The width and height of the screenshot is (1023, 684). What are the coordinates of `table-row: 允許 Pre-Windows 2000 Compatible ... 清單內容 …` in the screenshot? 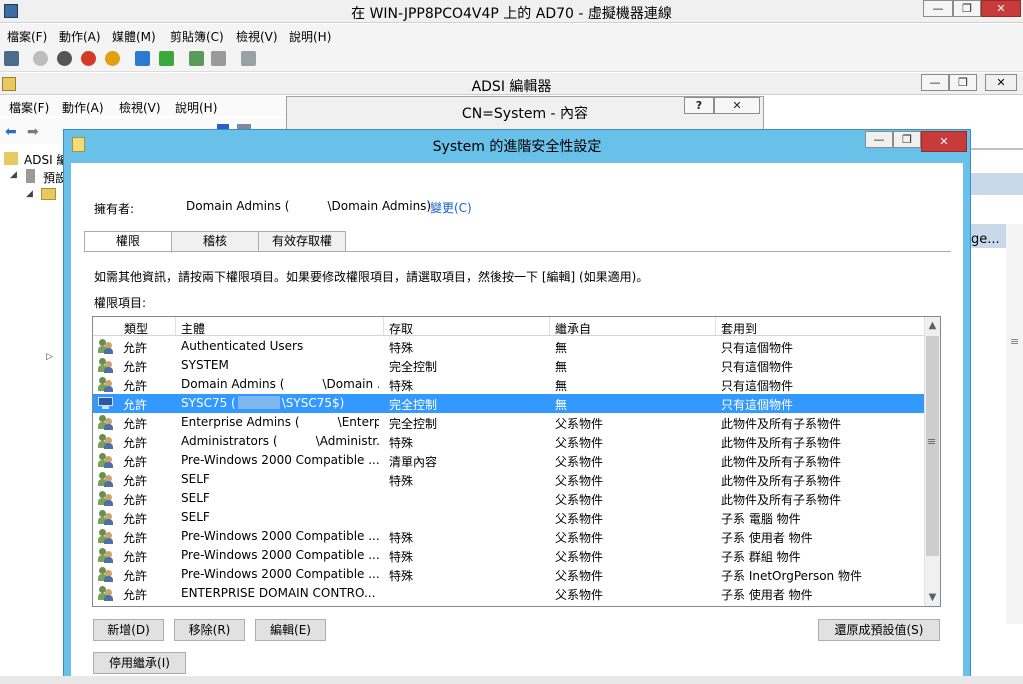 It's located at (508, 460).